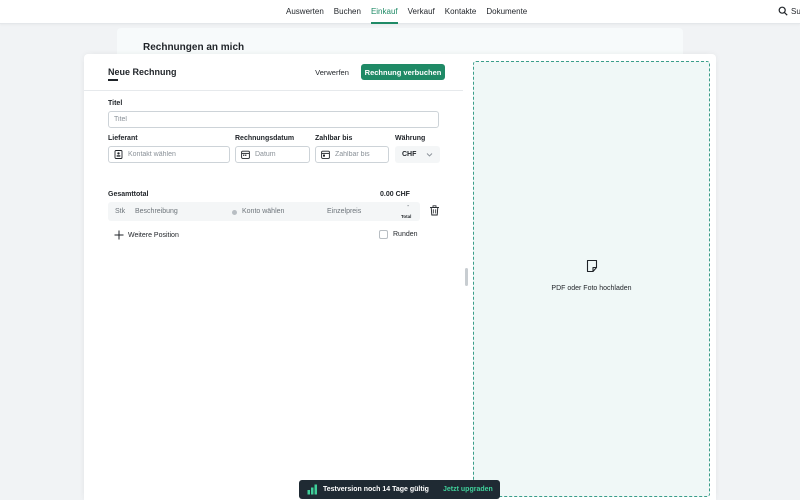 The height and width of the screenshot is (500, 800). Describe the element at coordinates (347, 12) in the screenshot. I see `nav-buchen: Buchen` at that location.